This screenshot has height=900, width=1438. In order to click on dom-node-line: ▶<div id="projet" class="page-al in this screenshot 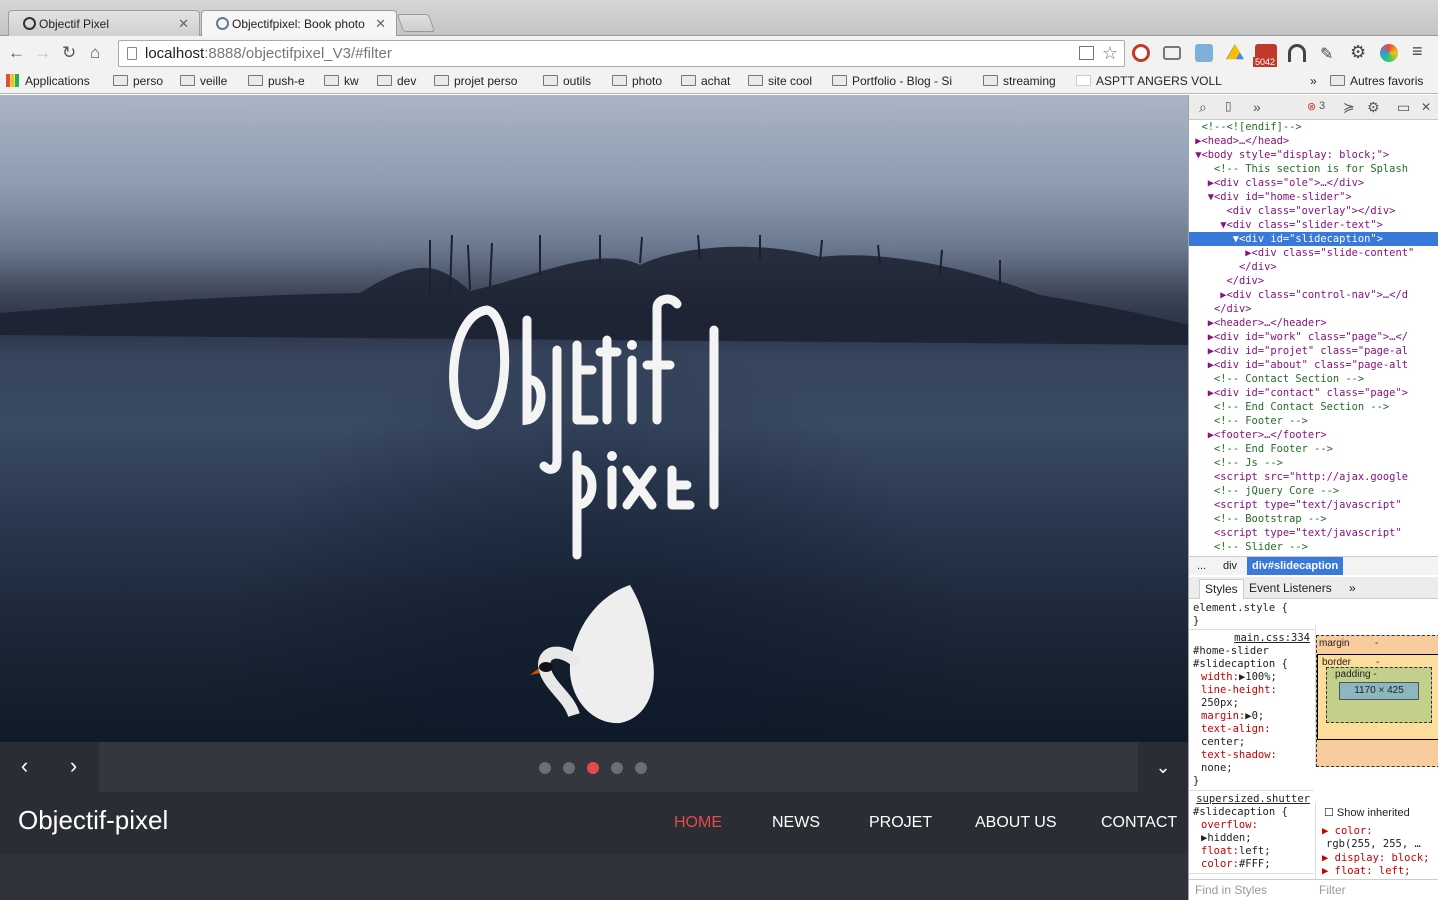, I will do `click(1313, 351)`.